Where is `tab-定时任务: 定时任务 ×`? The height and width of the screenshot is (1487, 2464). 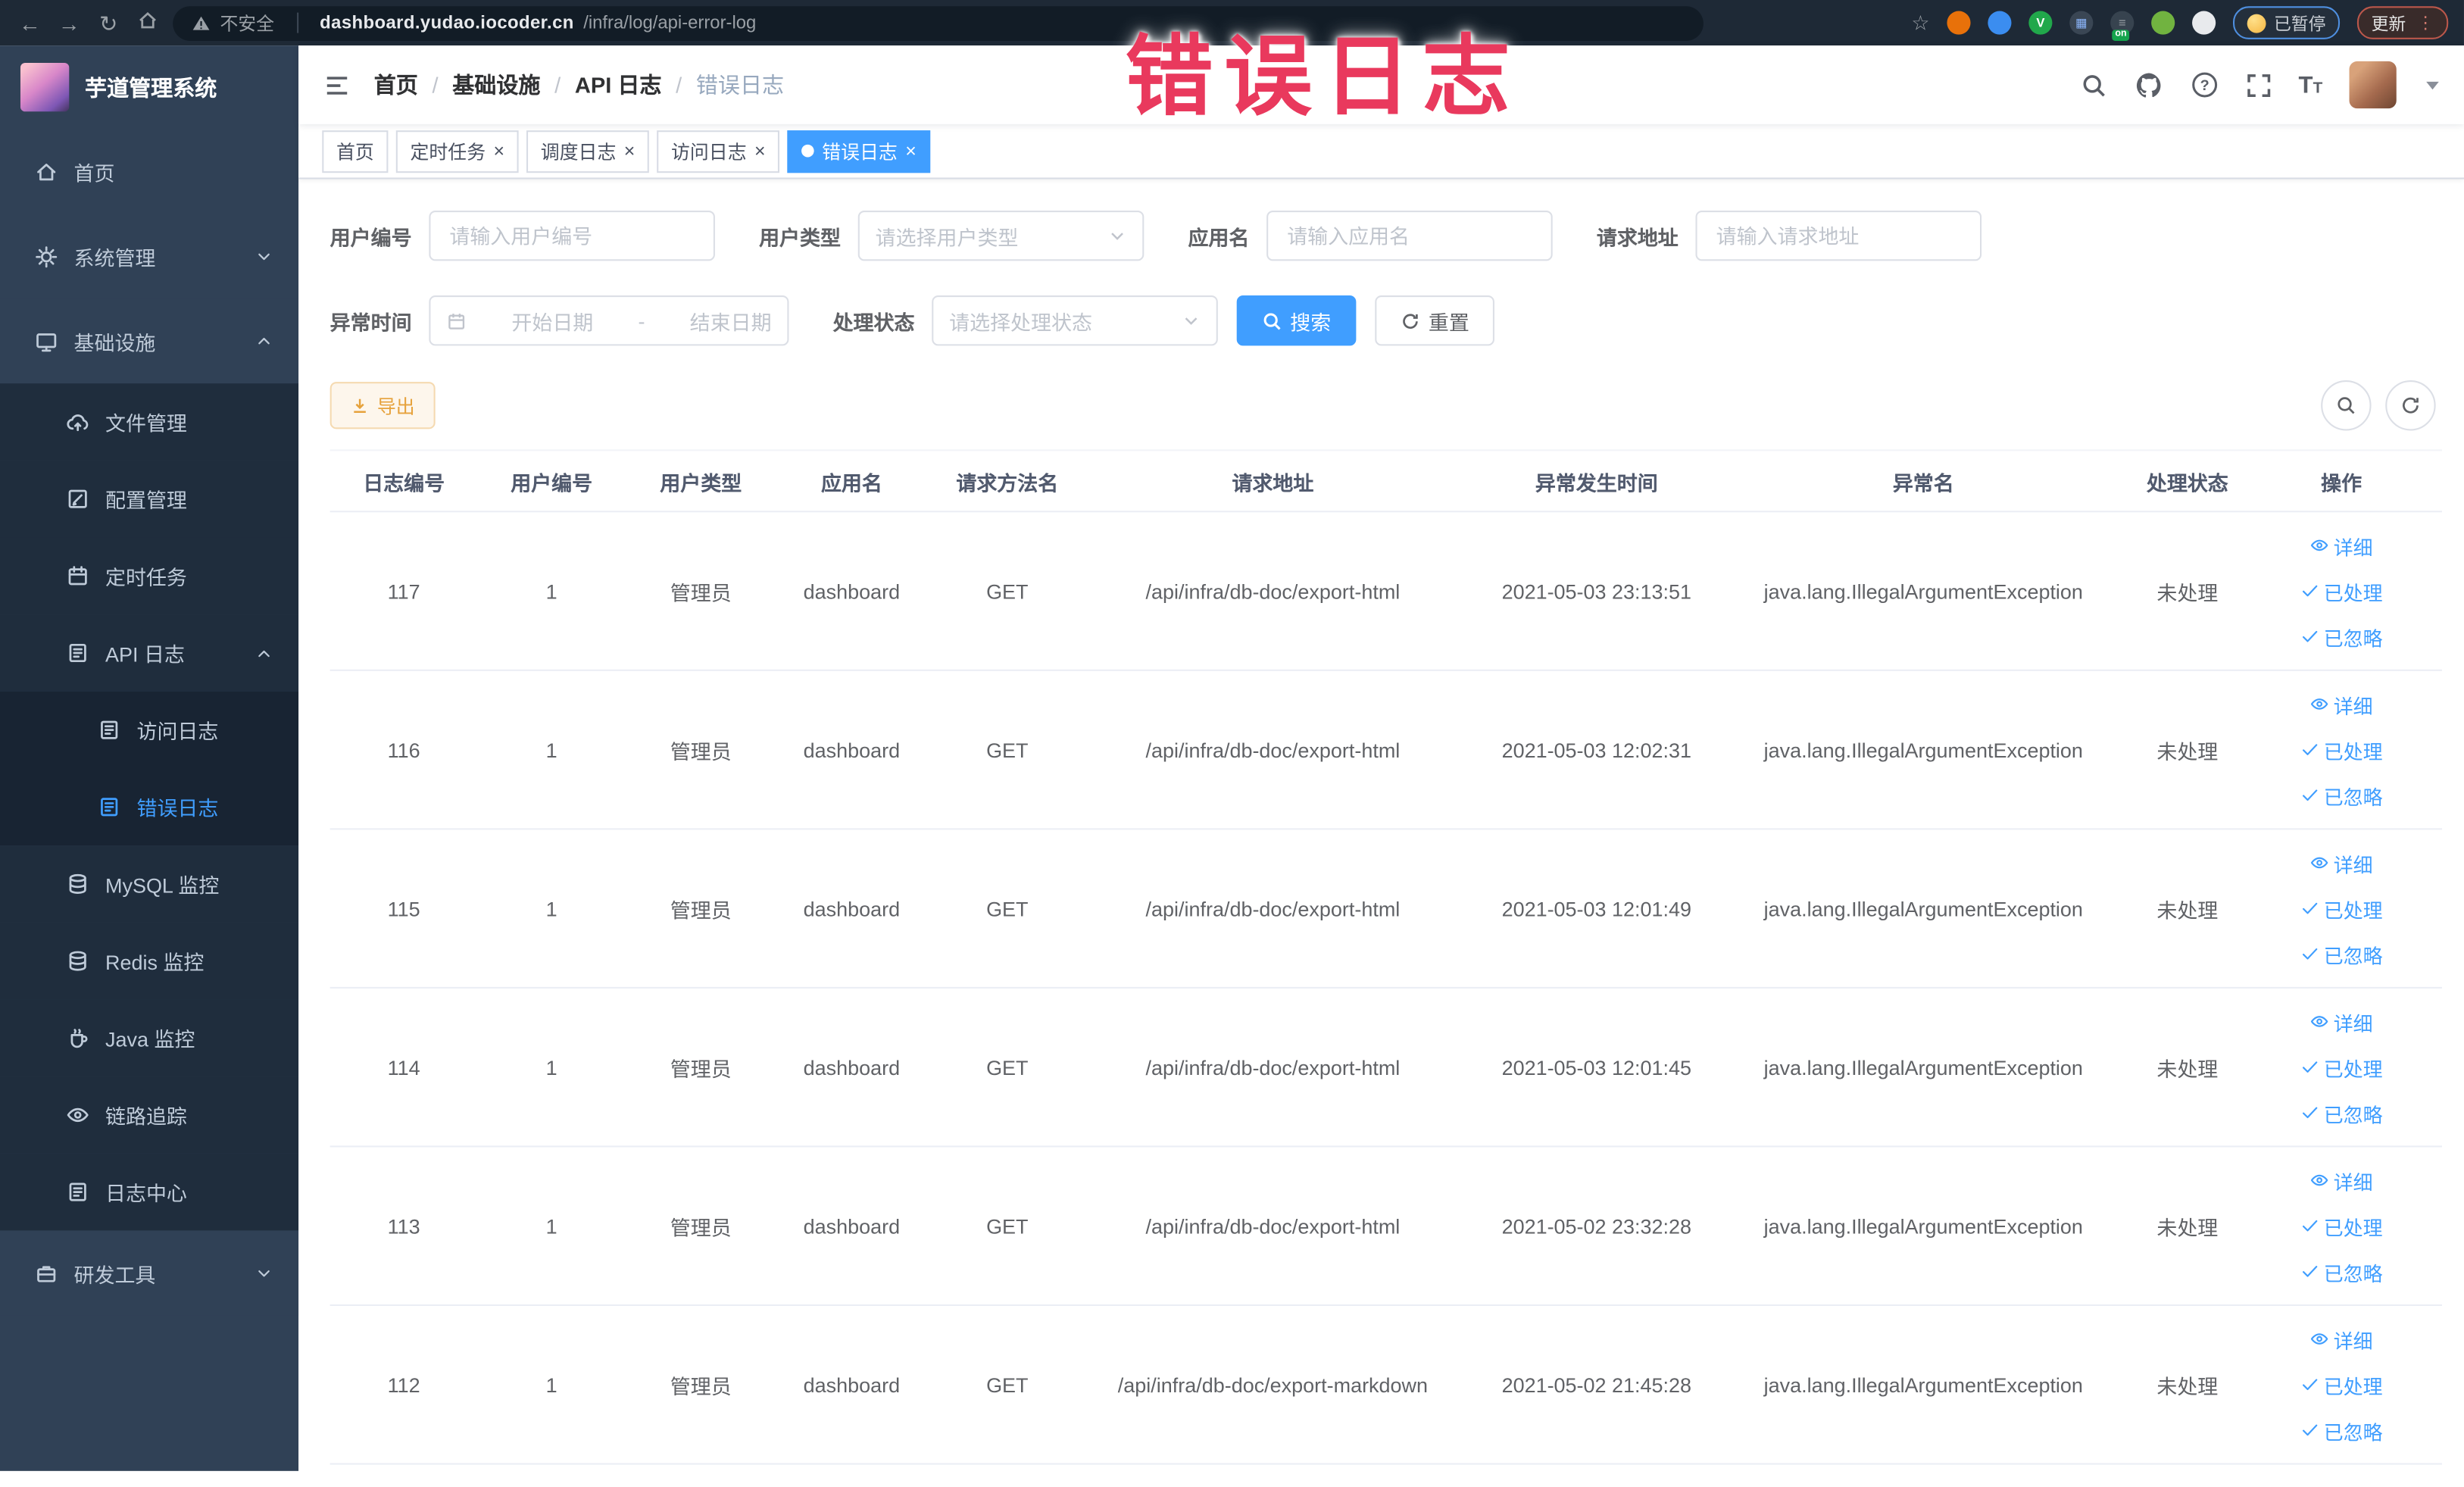 tab-定时任务: 定时任务 × is located at coordinates (457, 151).